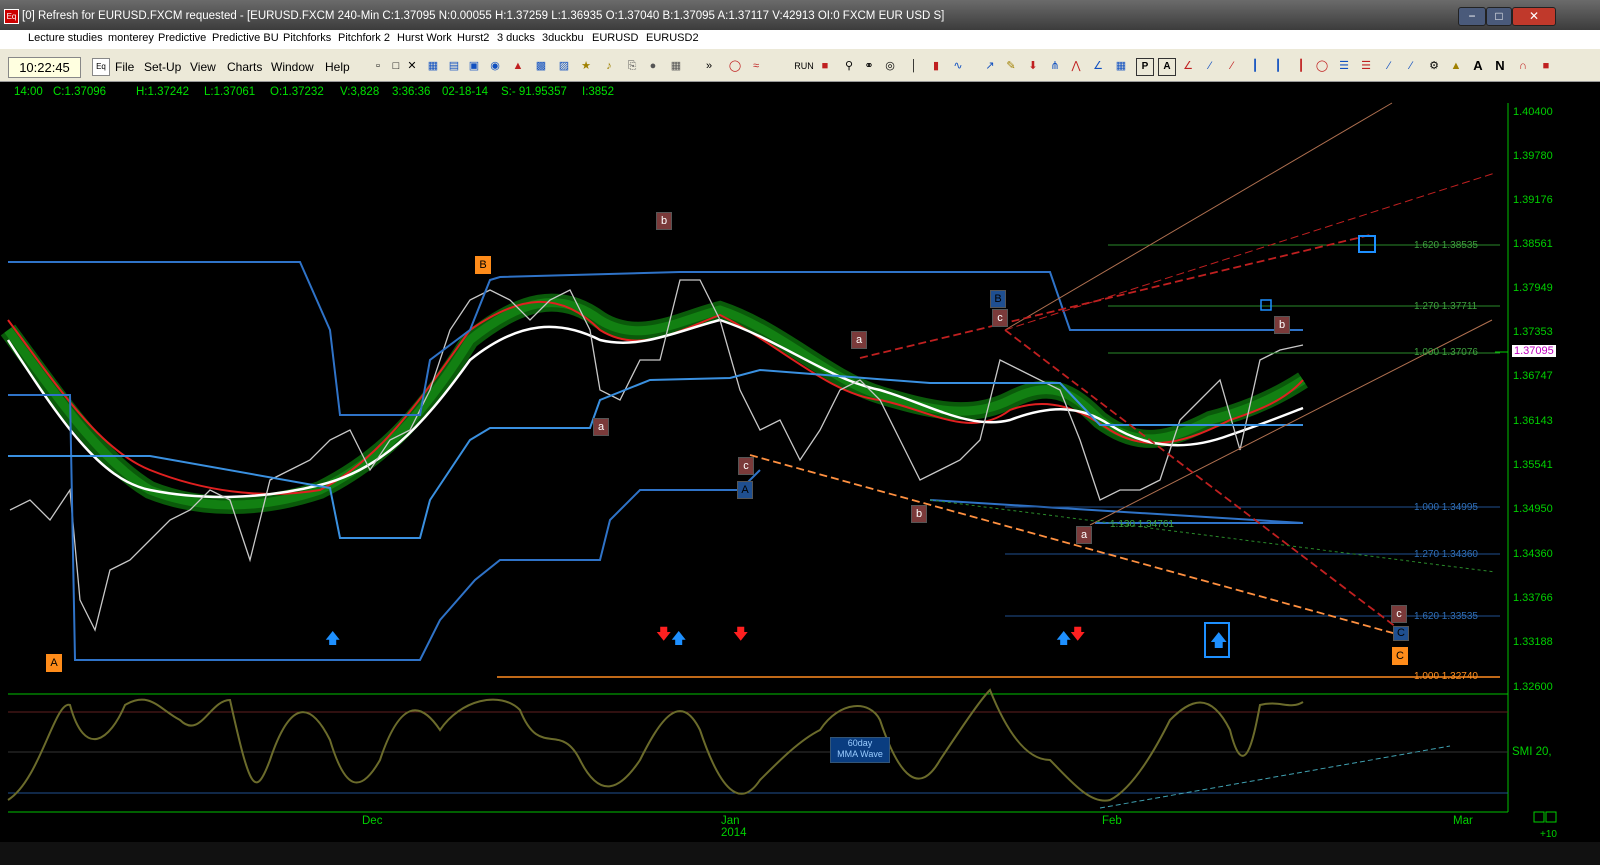 This screenshot has height=865, width=1600. Describe the element at coordinates (709, 66) in the screenshot. I see `more-tools-icon: »` at that location.